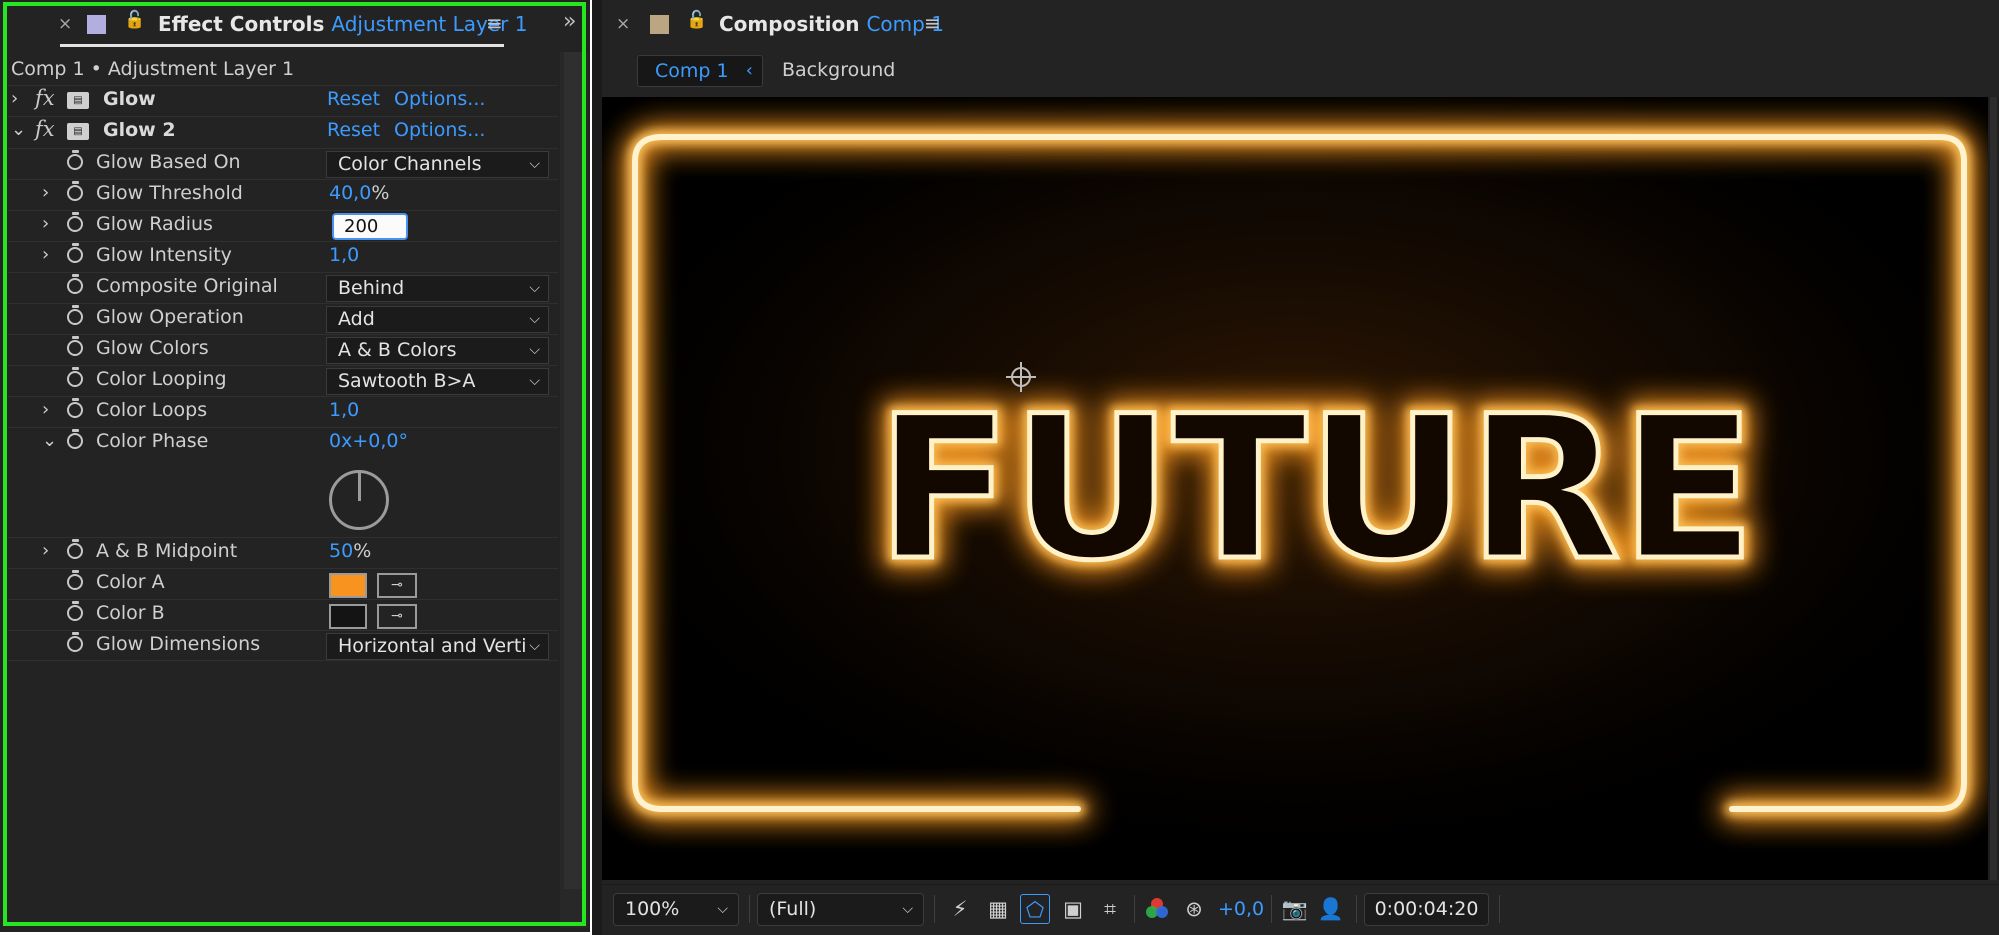 This screenshot has width=1999, height=935. What do you see at coordinates (370, 226) in the screenshot?
I see `glow-radius-input: 200` at bounding box center [370, 226].